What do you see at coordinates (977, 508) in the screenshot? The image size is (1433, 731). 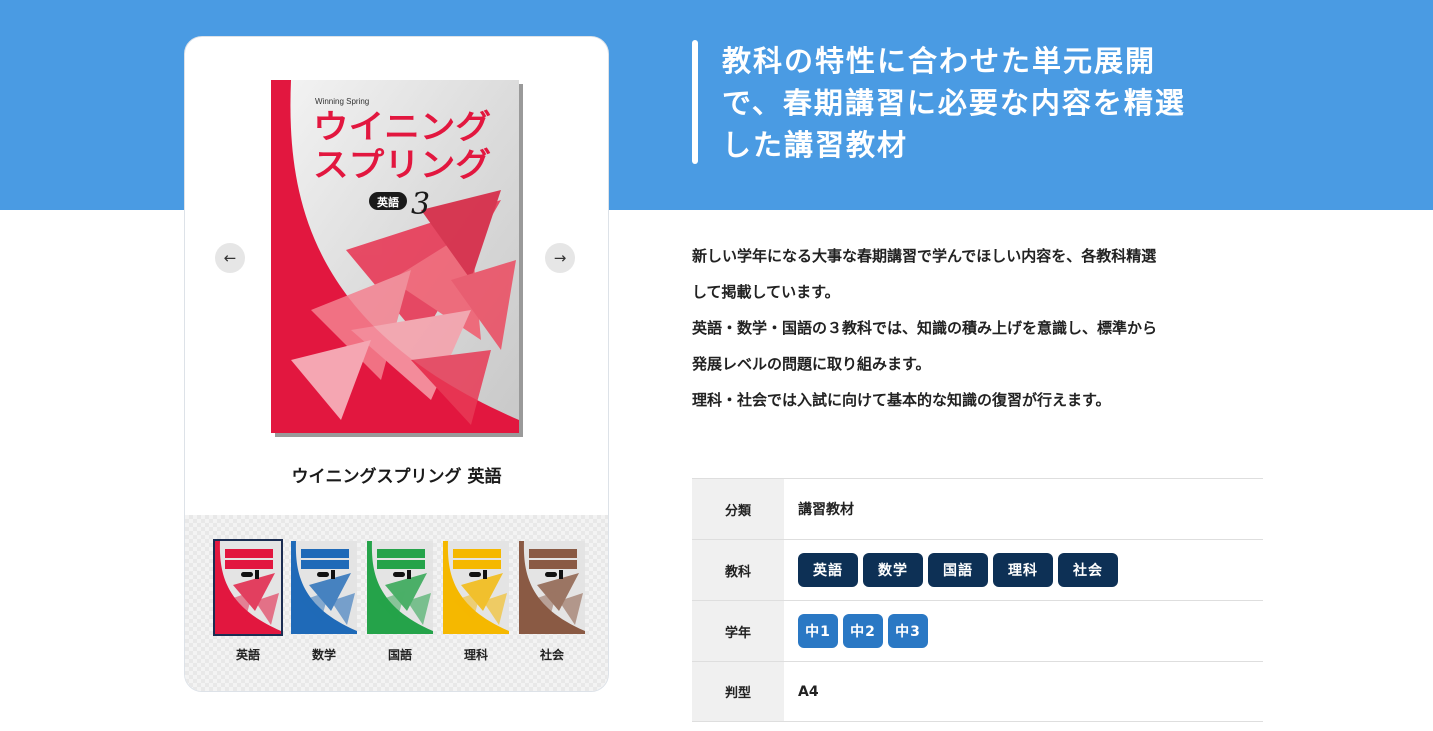 I see `spec-row-category: 分類 講習教材` at bounding box center [977, 508].